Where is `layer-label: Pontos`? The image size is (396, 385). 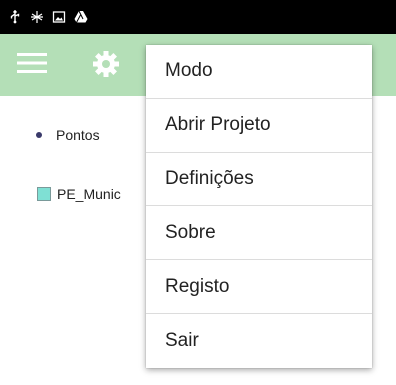
layer-label: Pontos is located at coordinates (78, 135).